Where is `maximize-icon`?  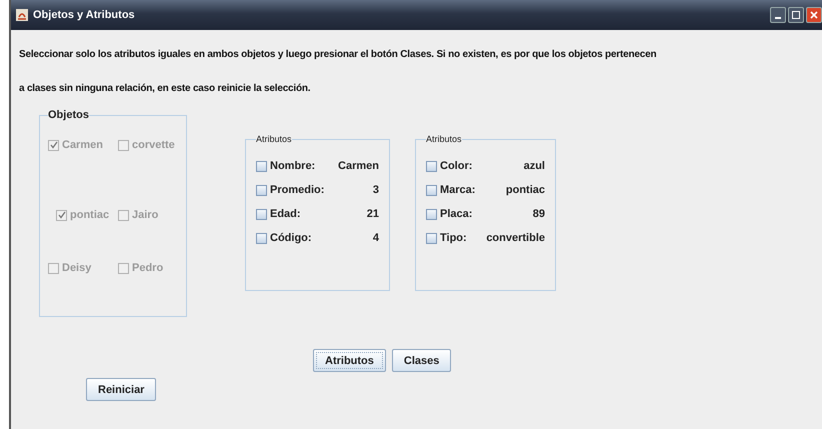
maximize-icon is located at coordinates (796, 15).